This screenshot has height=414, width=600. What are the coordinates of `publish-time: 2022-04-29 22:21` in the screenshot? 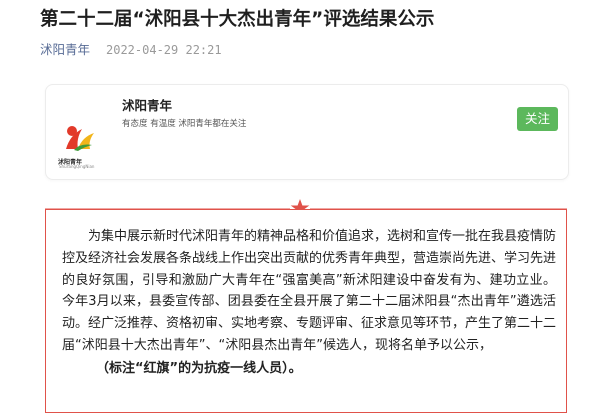 It's located at (164, 50).